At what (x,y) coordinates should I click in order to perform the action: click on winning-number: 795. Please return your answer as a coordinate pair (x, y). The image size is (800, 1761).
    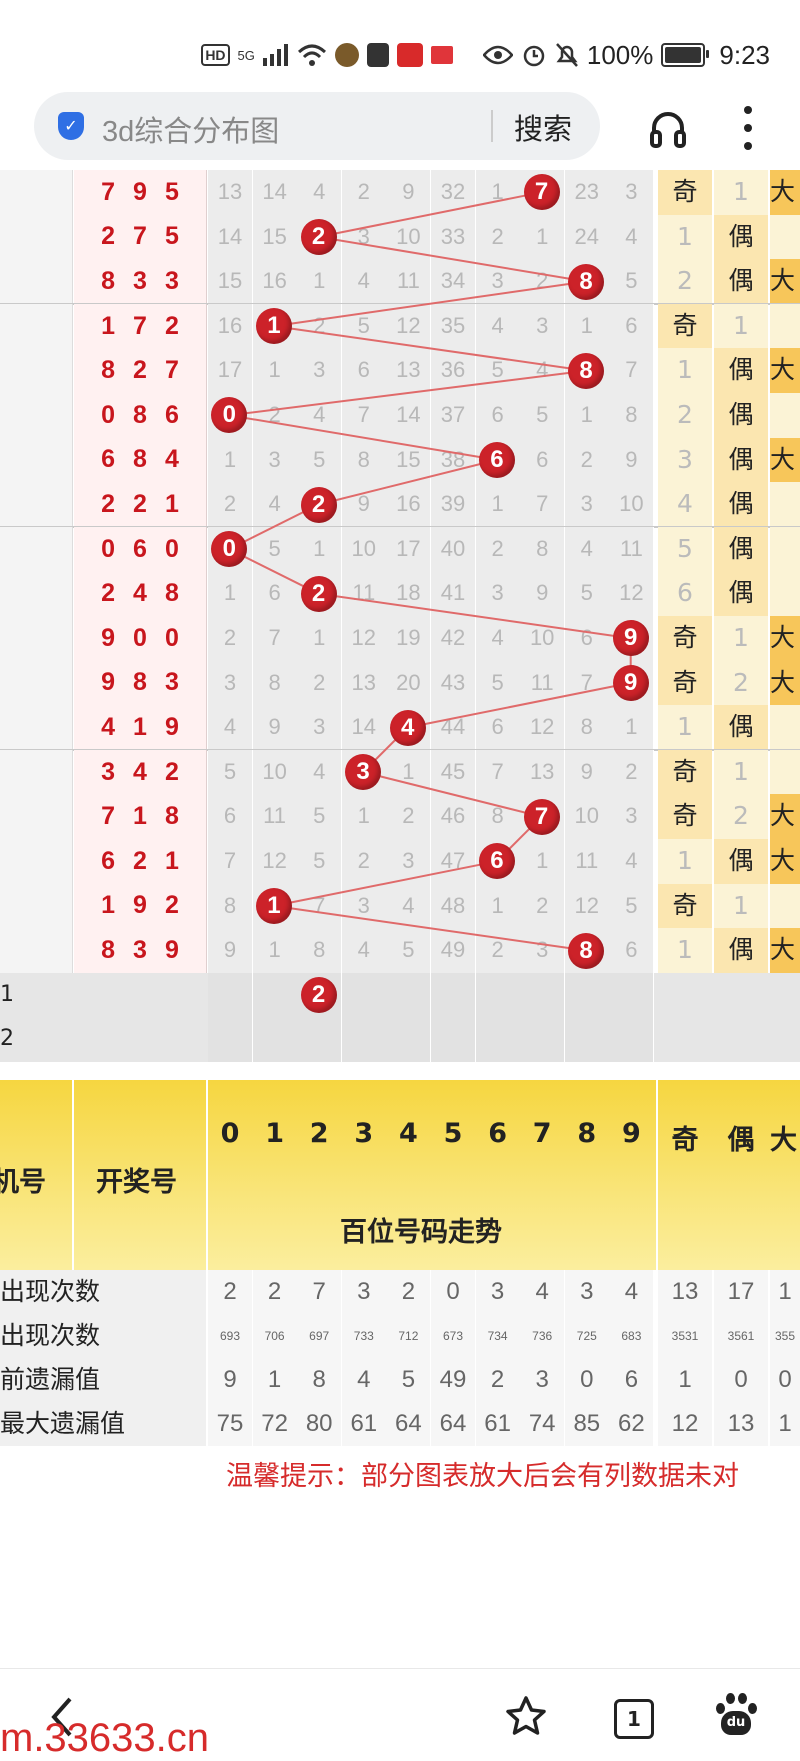
    Looking at the image, I should click on (140, 192).